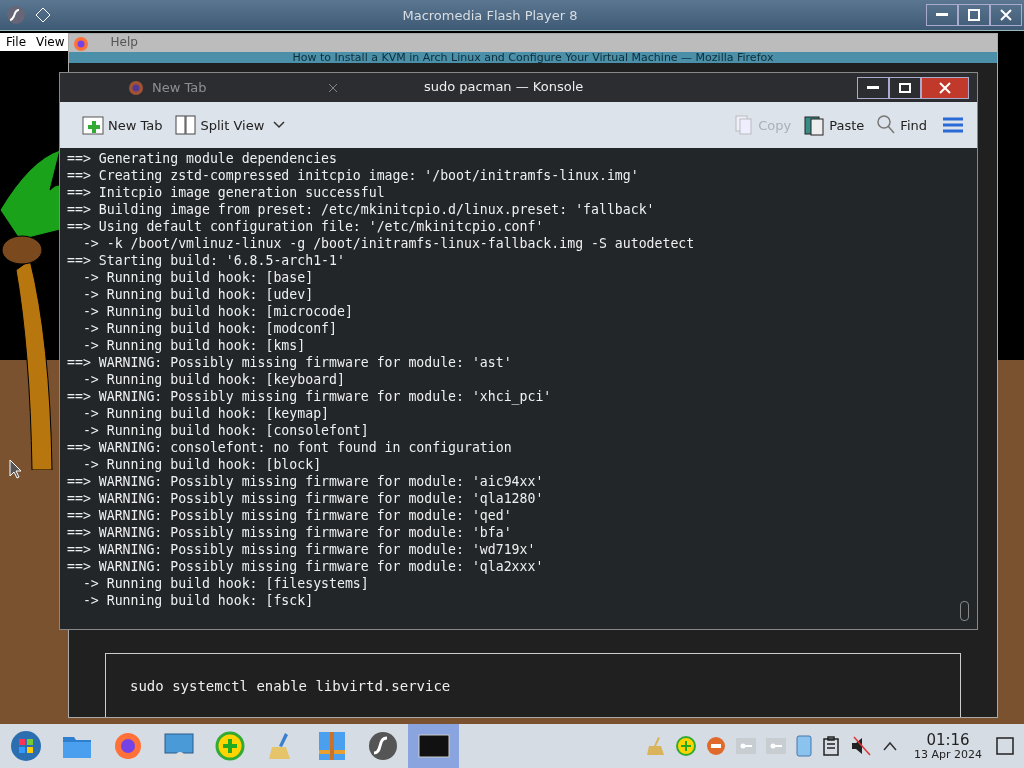  I want to click on terminal-line: -> Running build hook: [fsck], so click(197, 600).